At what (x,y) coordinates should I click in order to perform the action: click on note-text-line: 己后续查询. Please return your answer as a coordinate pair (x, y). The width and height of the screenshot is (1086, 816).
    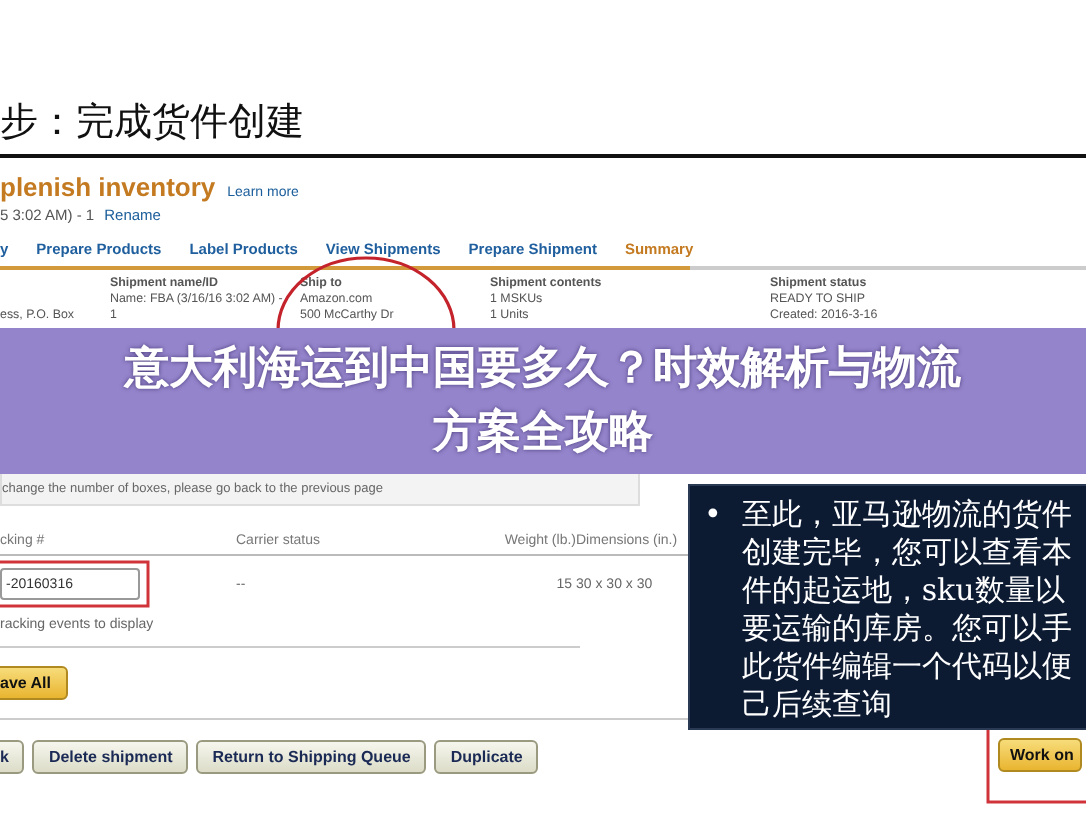
    Looking at the image, I should click on (817, 705).